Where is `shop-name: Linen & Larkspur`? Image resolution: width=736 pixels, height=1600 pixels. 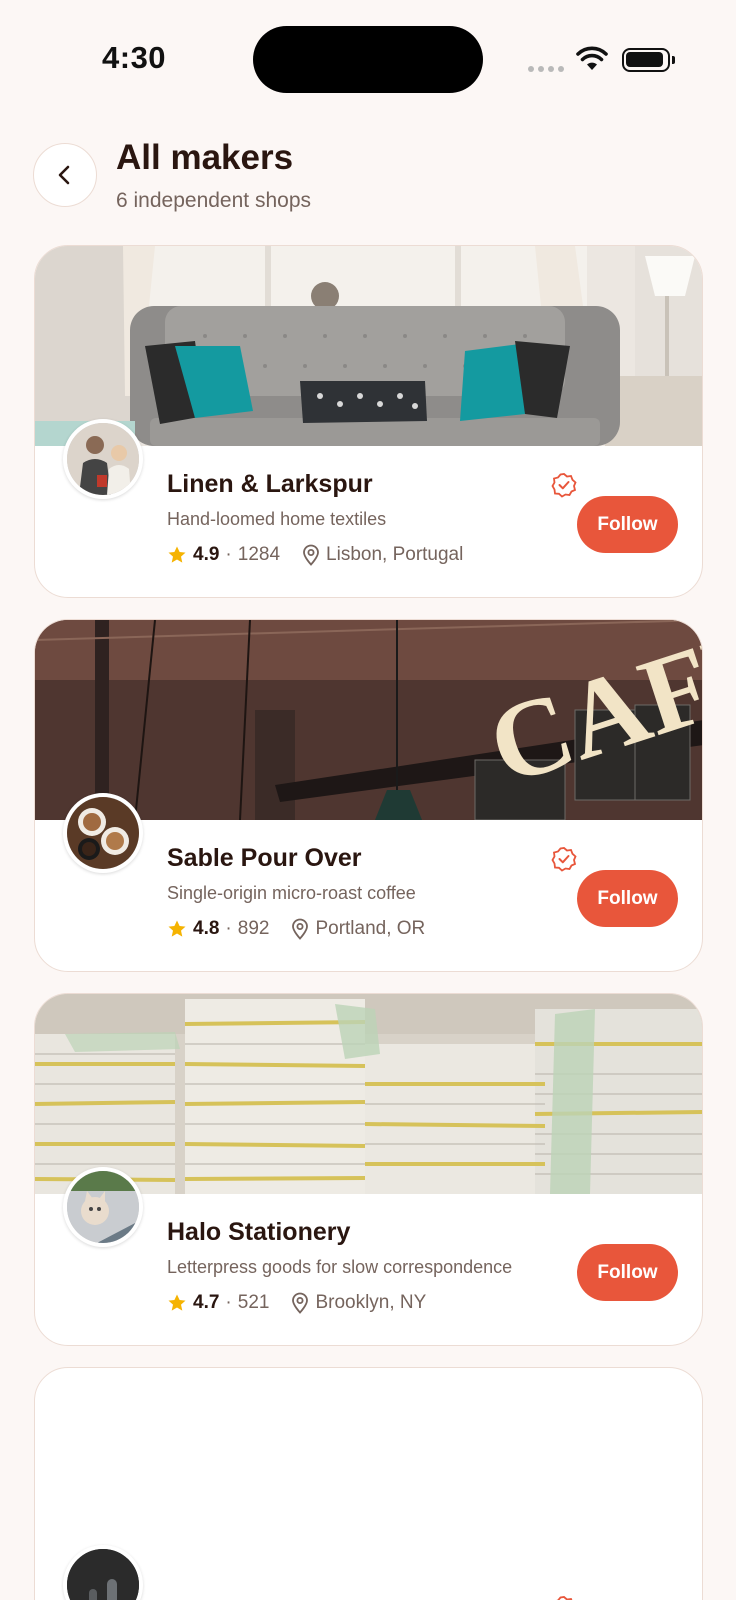
shop-name: Linen & Larkspur is located at coordinates (270, 484).